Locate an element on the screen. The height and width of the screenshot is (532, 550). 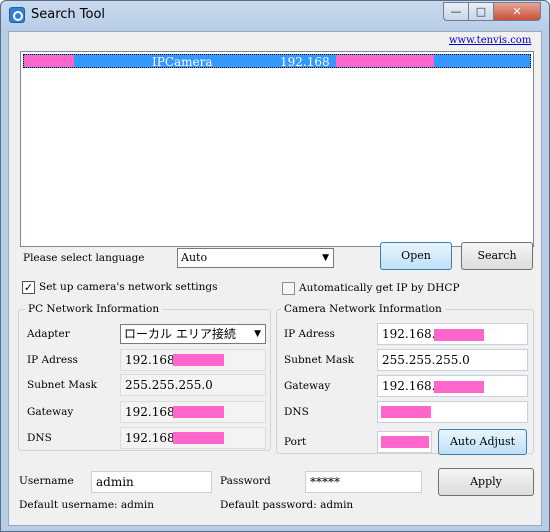
camera-ip-value: 192.168. is located at coordinates (409, 334).